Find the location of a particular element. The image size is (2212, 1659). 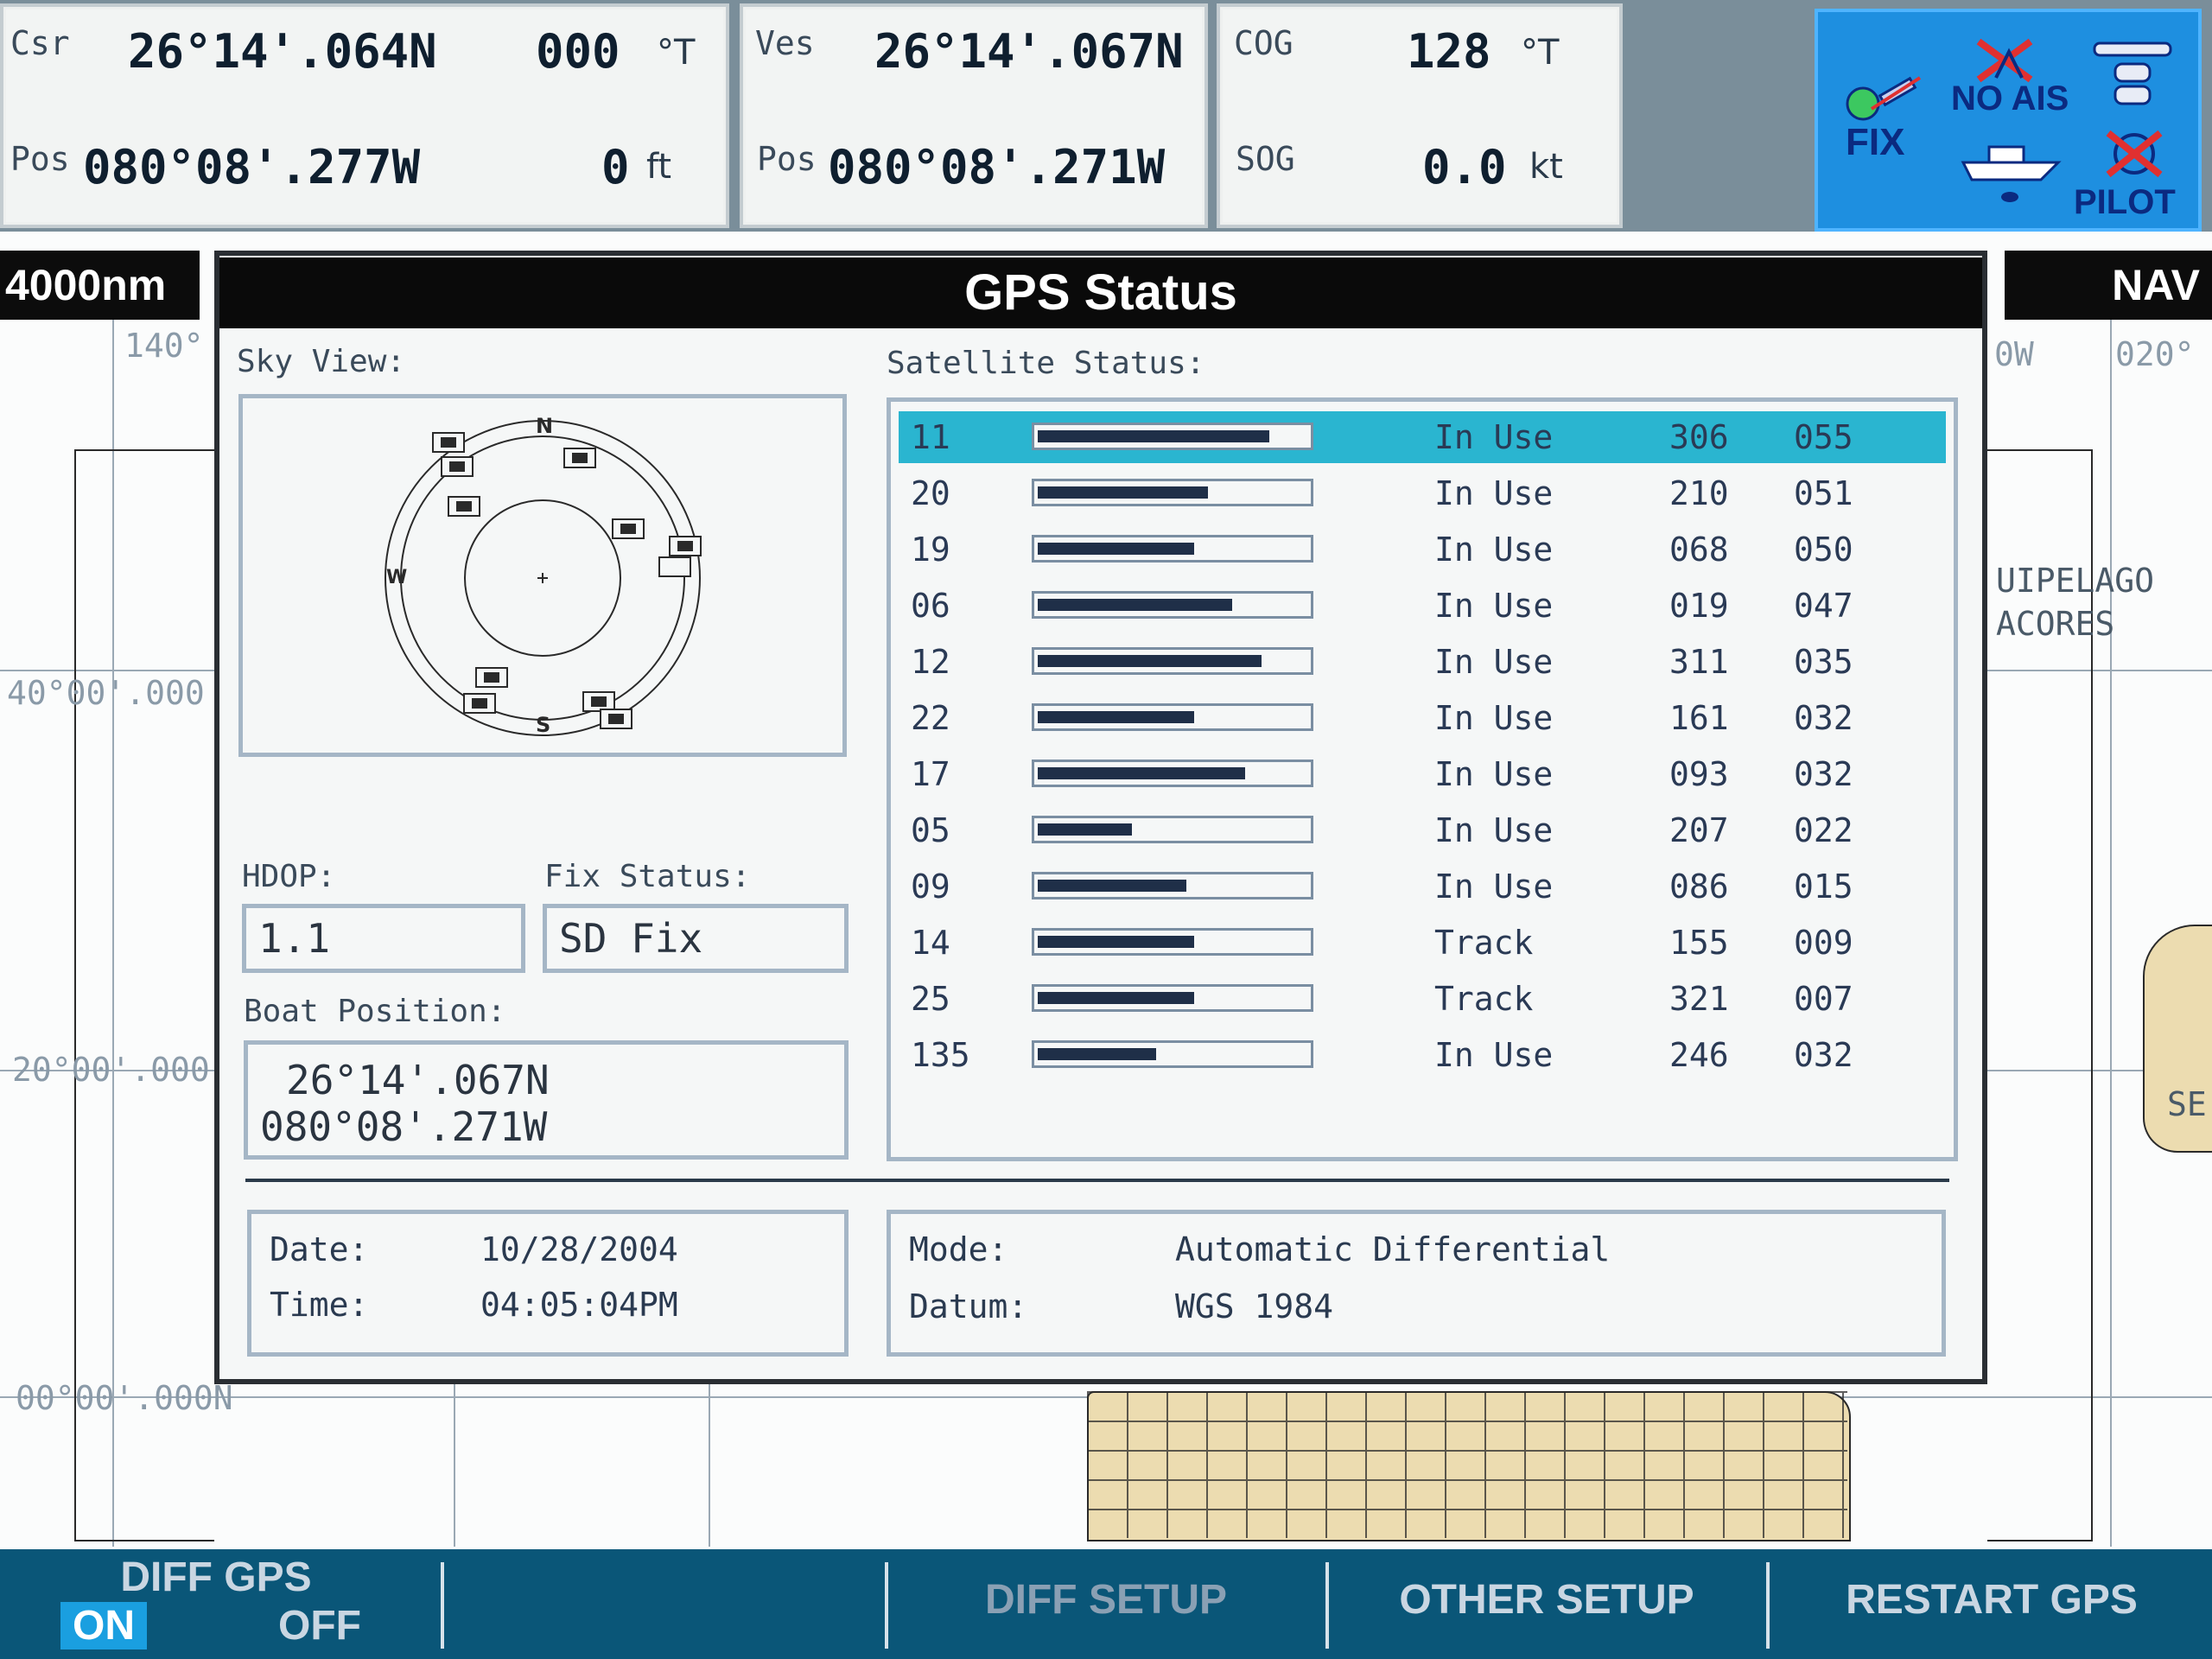

place-label-se: SE is located at coordinates (2187, 1104).